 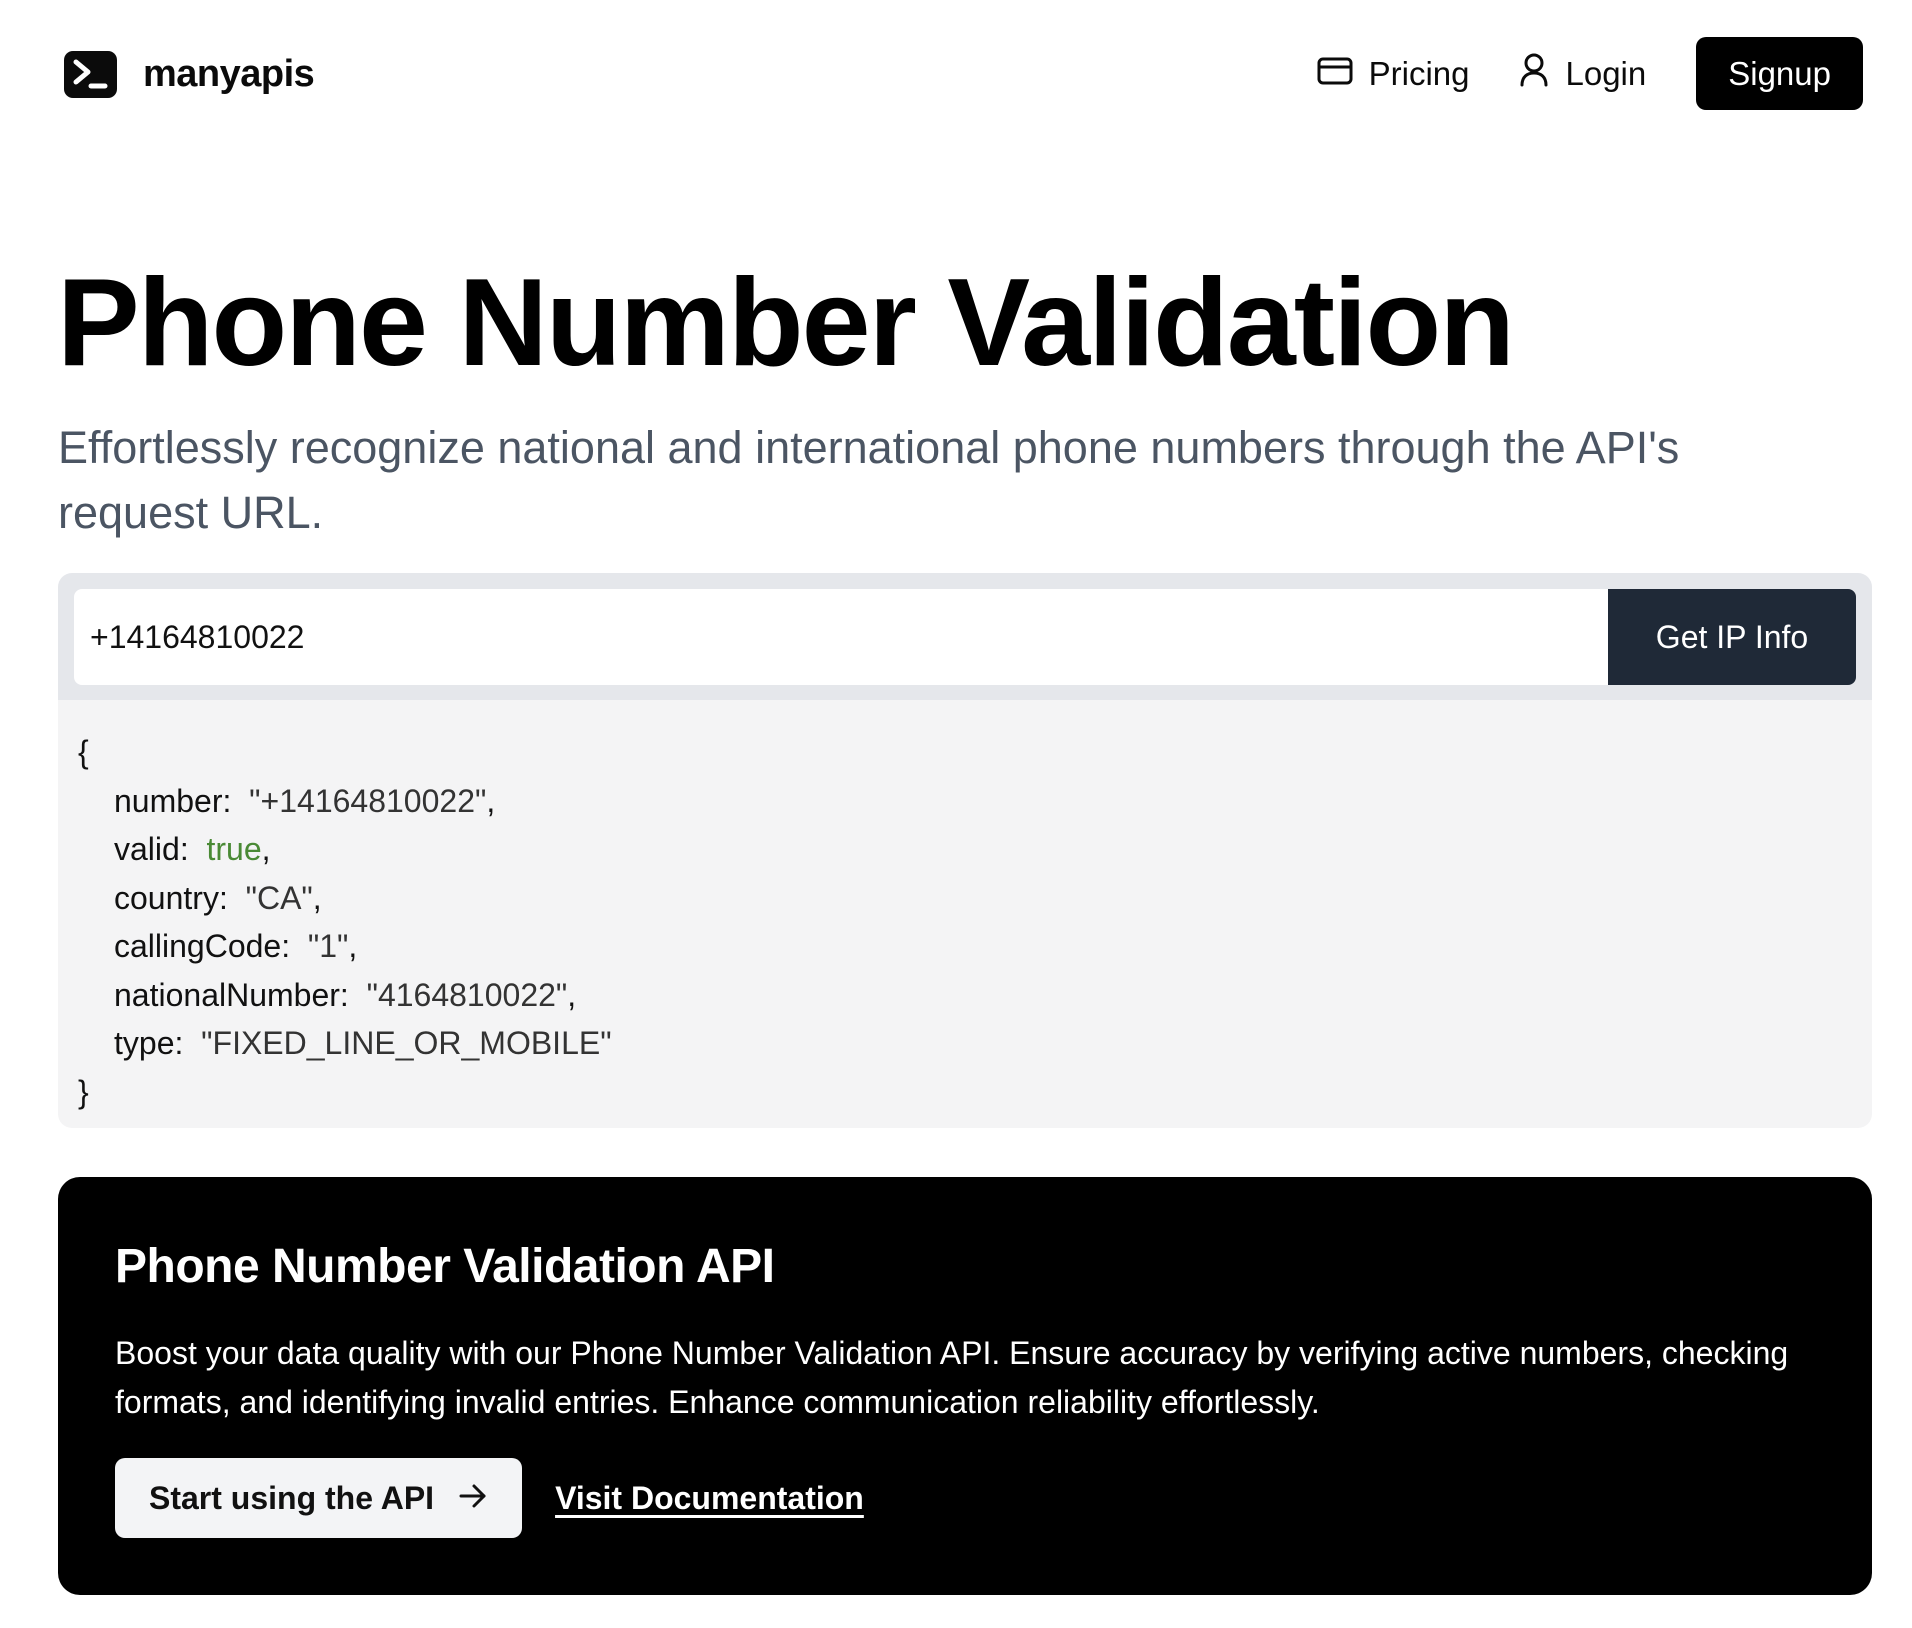 I want to click on signup-button: Signup, so click(x=1779, y=73).